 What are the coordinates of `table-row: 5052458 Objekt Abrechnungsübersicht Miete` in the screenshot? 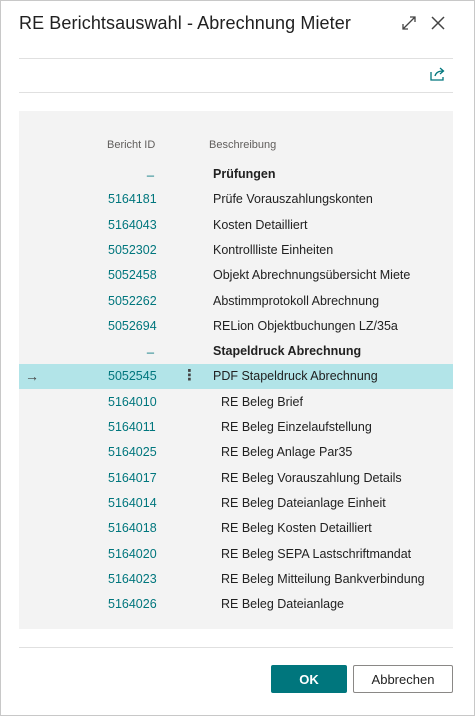 It's located at (236, 275).